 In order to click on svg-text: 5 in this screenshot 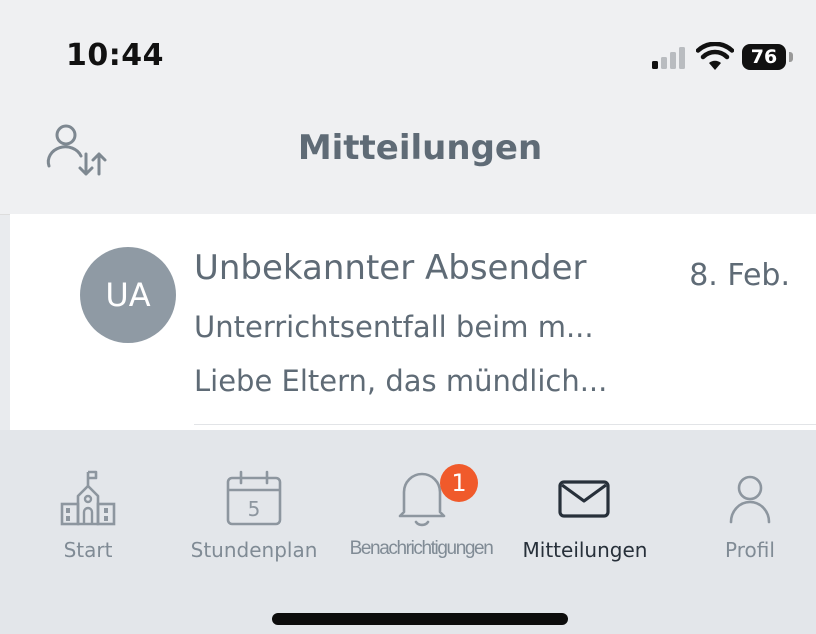, I will do `click(254, 509)`.